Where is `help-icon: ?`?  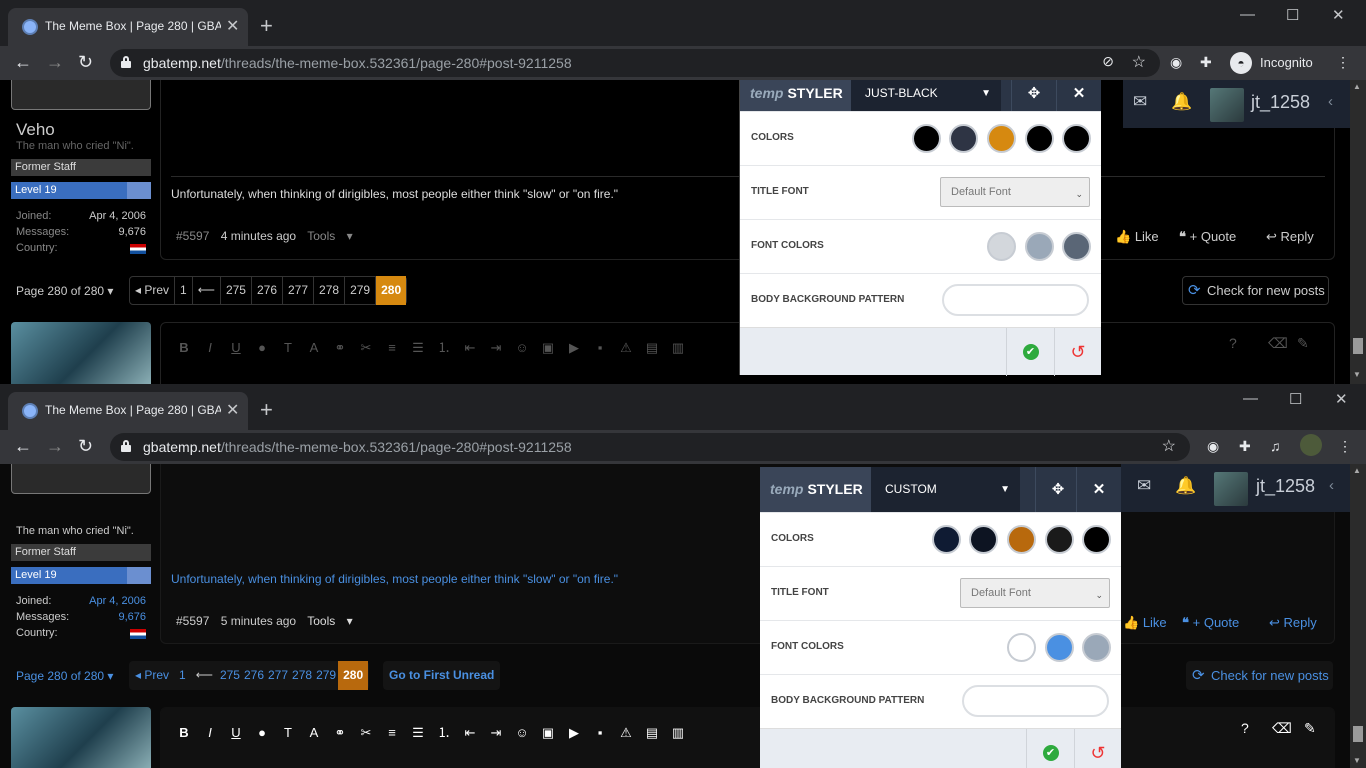 help-icon: ? is located at coordinates (1233, 343).